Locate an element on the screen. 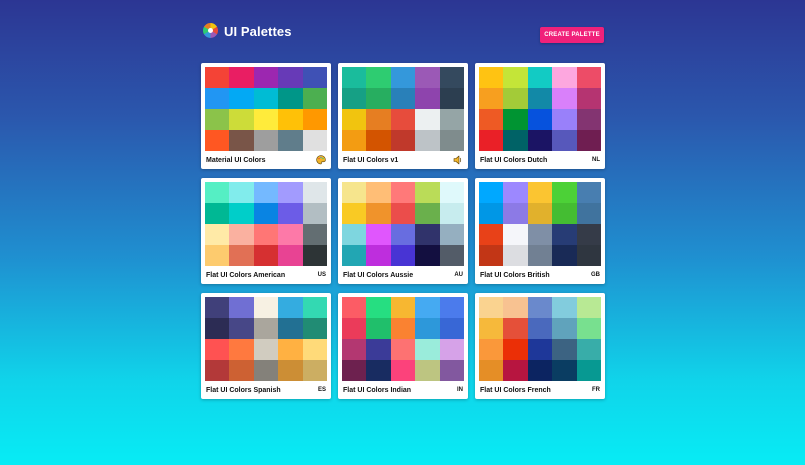 The width and height of the screenshot is (805, 465). palette-card: Flat UI Colors Spanish ES is located at coordinates (266, 346).